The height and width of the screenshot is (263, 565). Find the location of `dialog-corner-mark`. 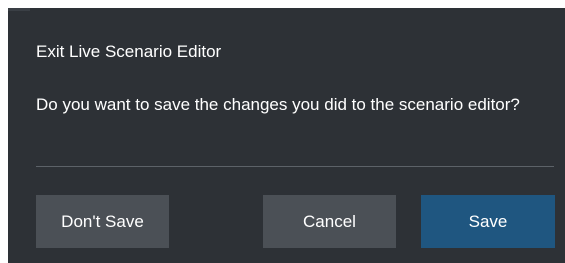

dialog-corner-mark is located at coordinates (19, 9).